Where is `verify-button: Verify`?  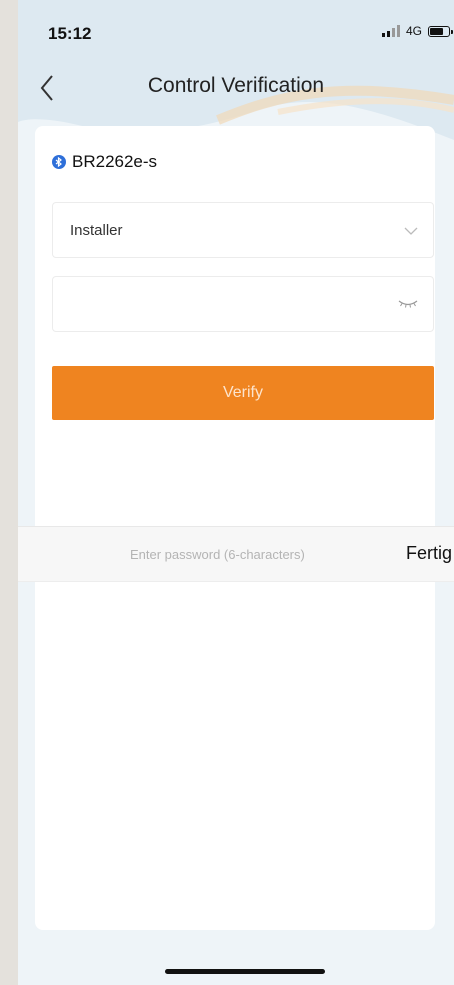 verify-button: Verify is located at coordinates (243, 393).